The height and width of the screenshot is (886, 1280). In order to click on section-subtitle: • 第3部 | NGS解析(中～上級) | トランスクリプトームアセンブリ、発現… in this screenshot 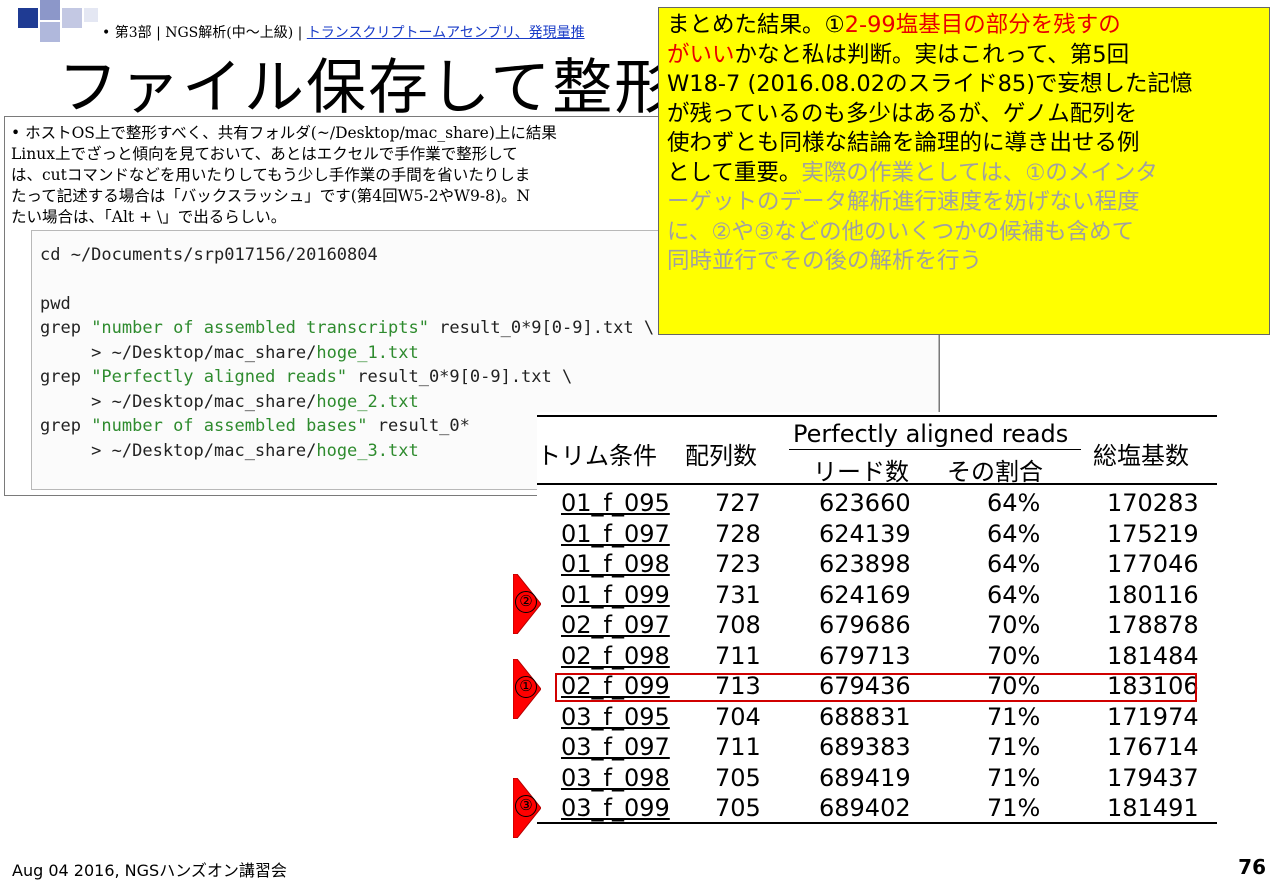, I will do `click(343, 32)`.